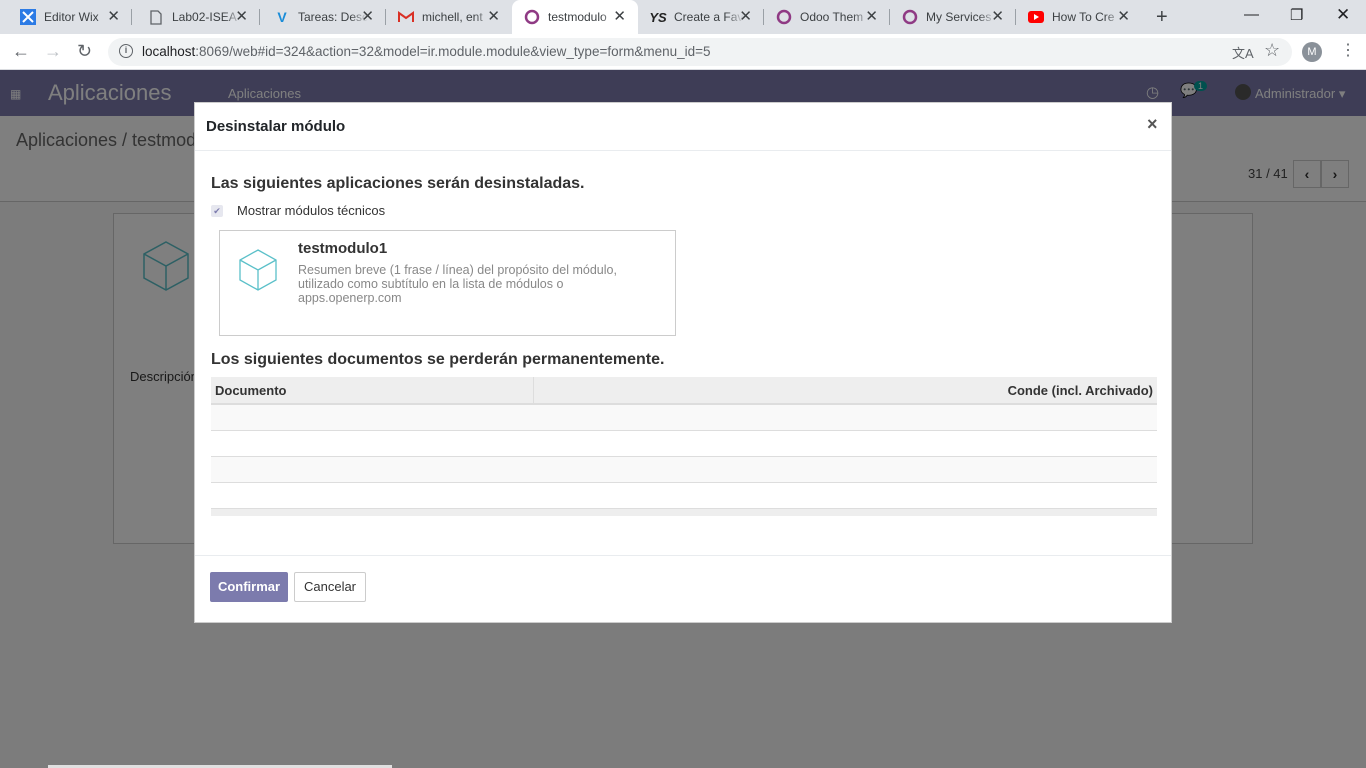  Describe the element at coordinates (1251, 14) in the screenshot. I see `minimize-button: —` at that location.